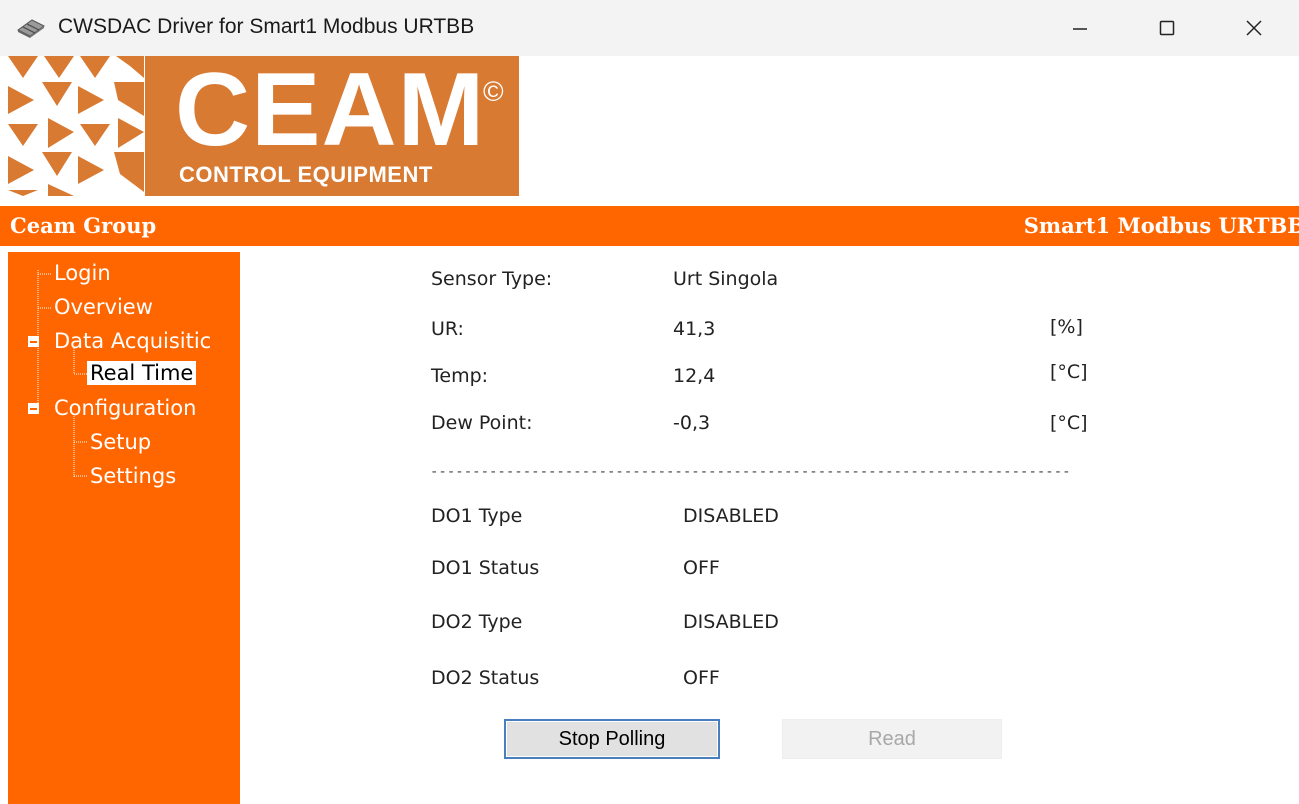  Describe the element at coordinates (477, 516) in the screenshot. I see `do1-type-label: DO1 Type` at that location.